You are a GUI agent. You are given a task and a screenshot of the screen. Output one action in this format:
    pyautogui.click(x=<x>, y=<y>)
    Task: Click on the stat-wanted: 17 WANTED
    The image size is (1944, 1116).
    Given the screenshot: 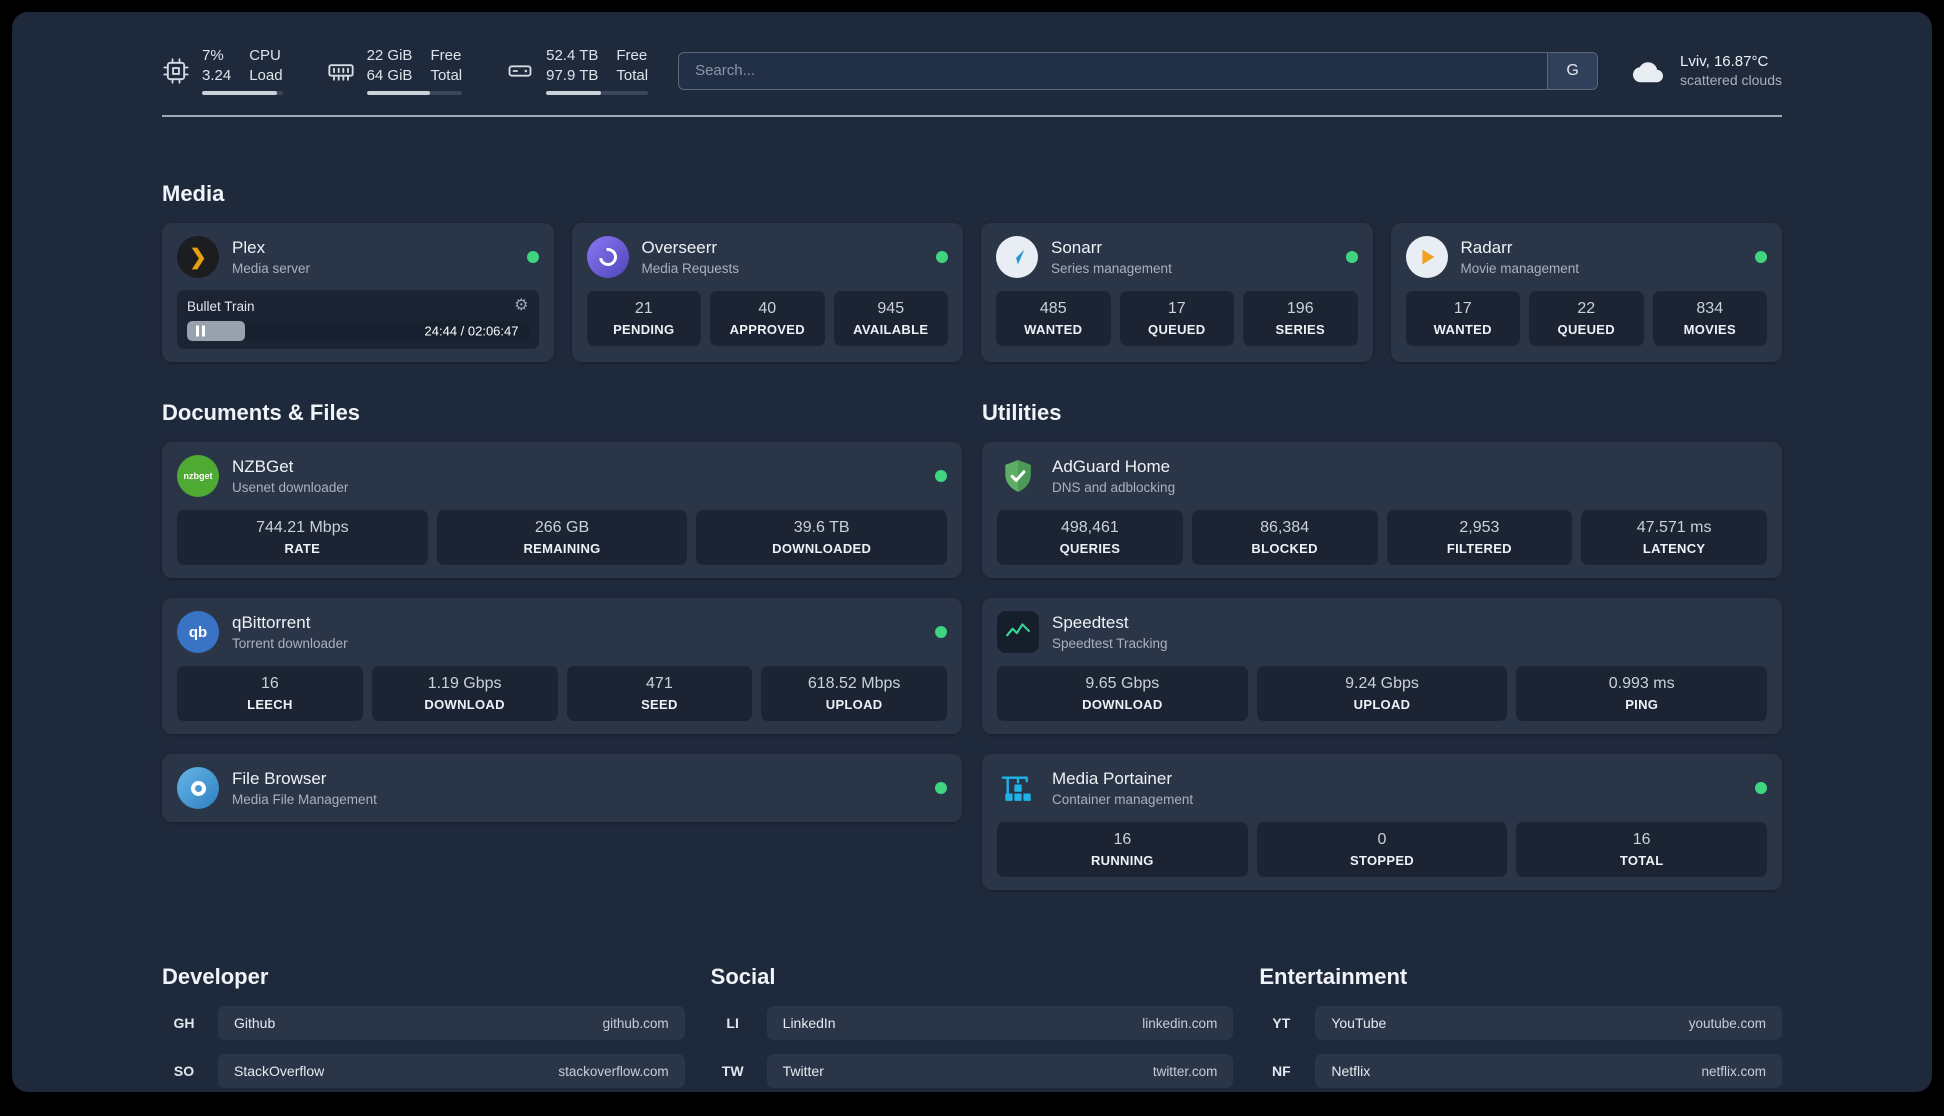 What is the action you would take?
    pyautogui.click(x=1462, y=318)
    